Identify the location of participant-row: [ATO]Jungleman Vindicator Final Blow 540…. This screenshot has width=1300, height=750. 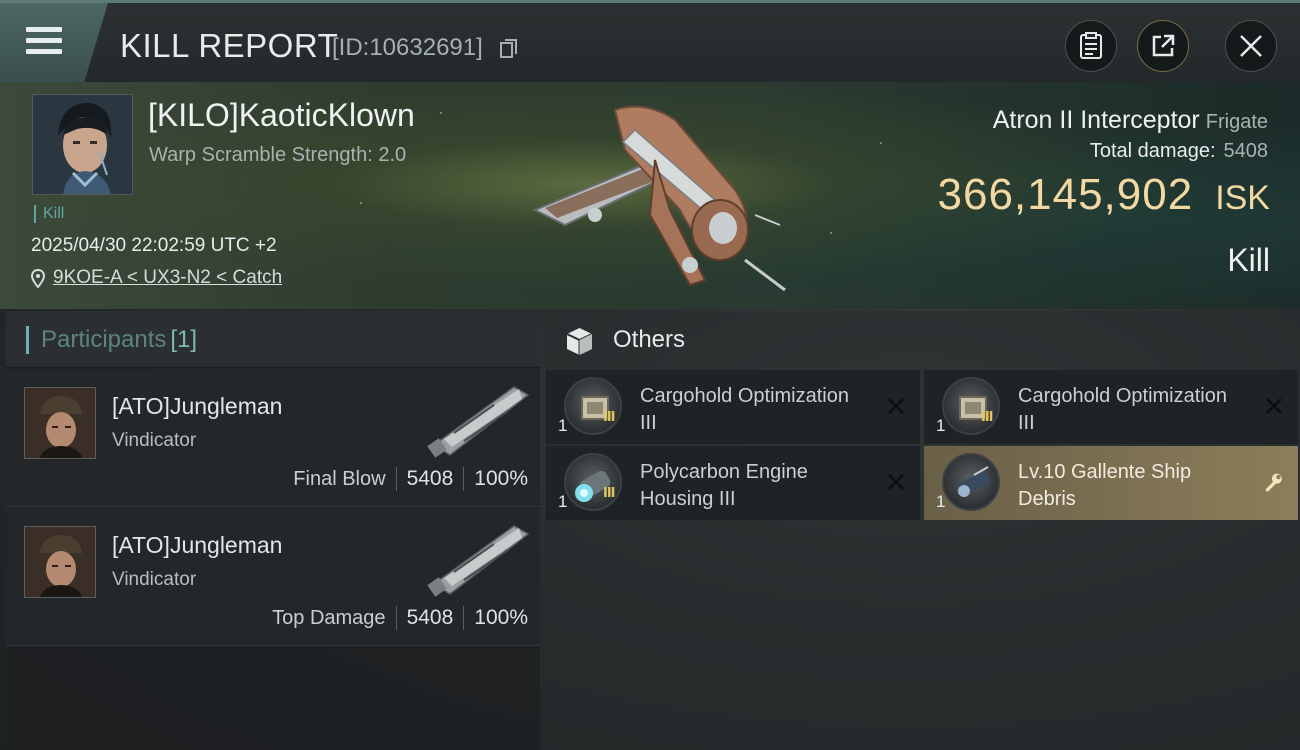
(273, 438).